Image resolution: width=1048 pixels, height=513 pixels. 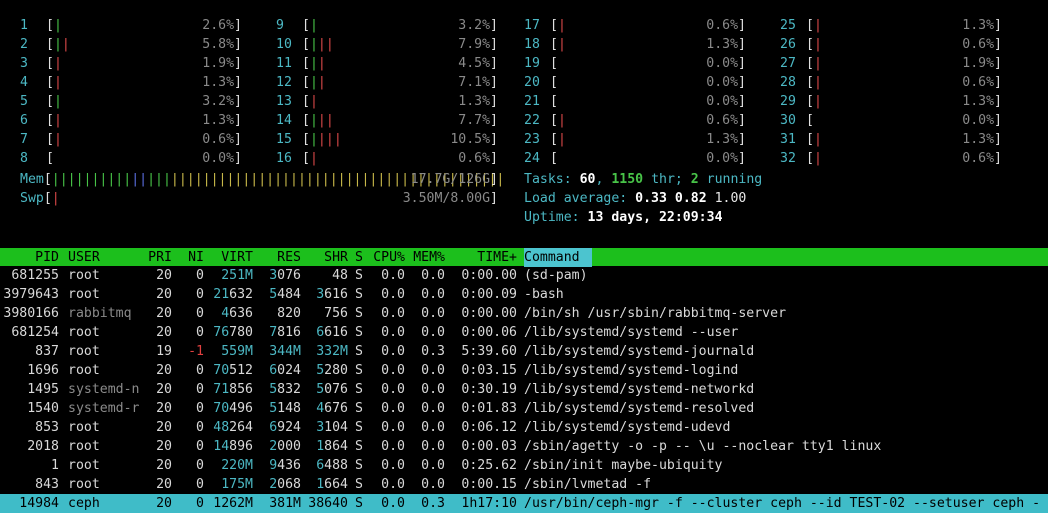 I want to click on column-header-state: S, so click(x=361, y=257).